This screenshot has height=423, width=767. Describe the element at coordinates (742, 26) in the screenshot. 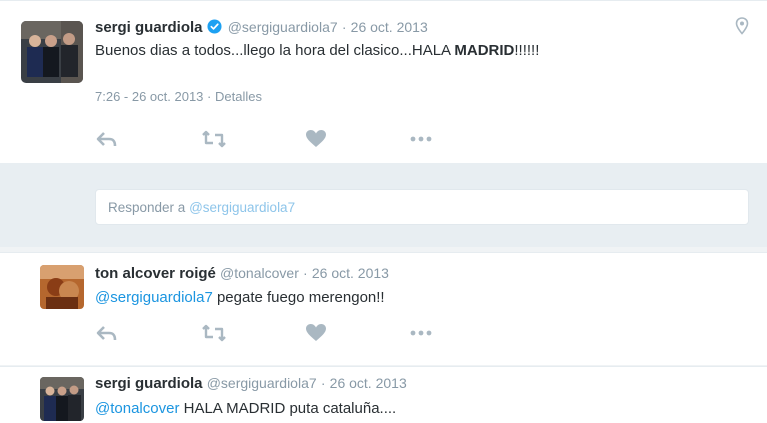

I see `location-pin-icon` at that location.